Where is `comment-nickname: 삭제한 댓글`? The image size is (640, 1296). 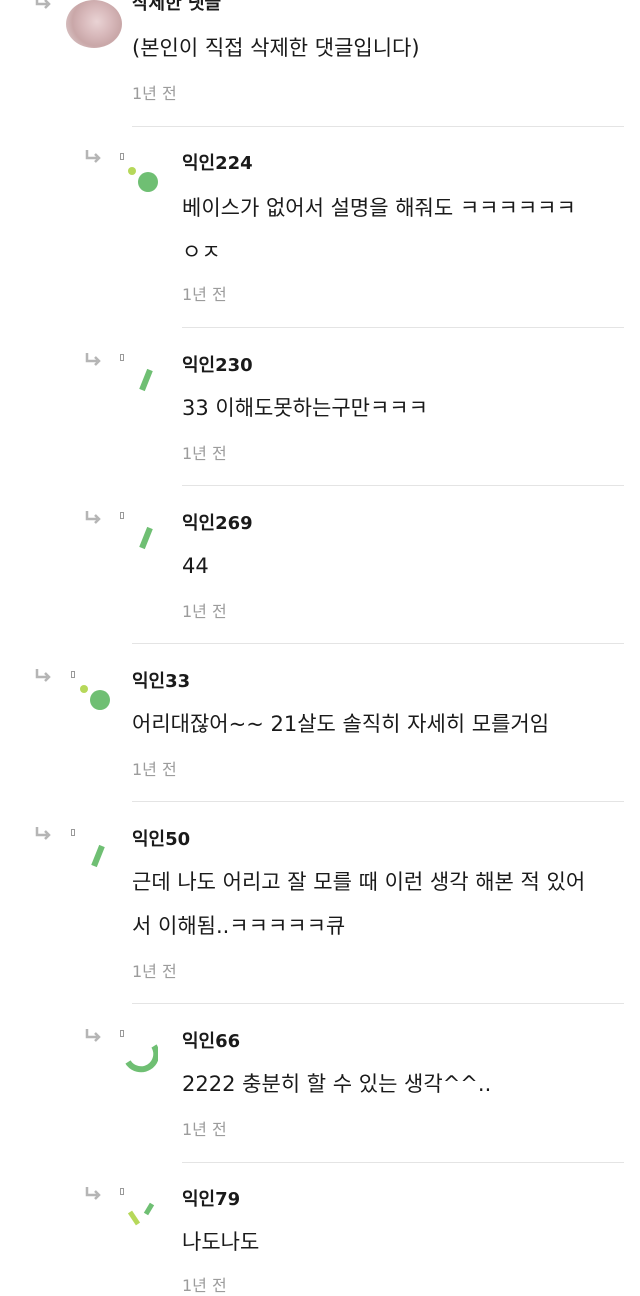 comment-nickname: 삭제한 댓글 is located at coordinates (176, 7).